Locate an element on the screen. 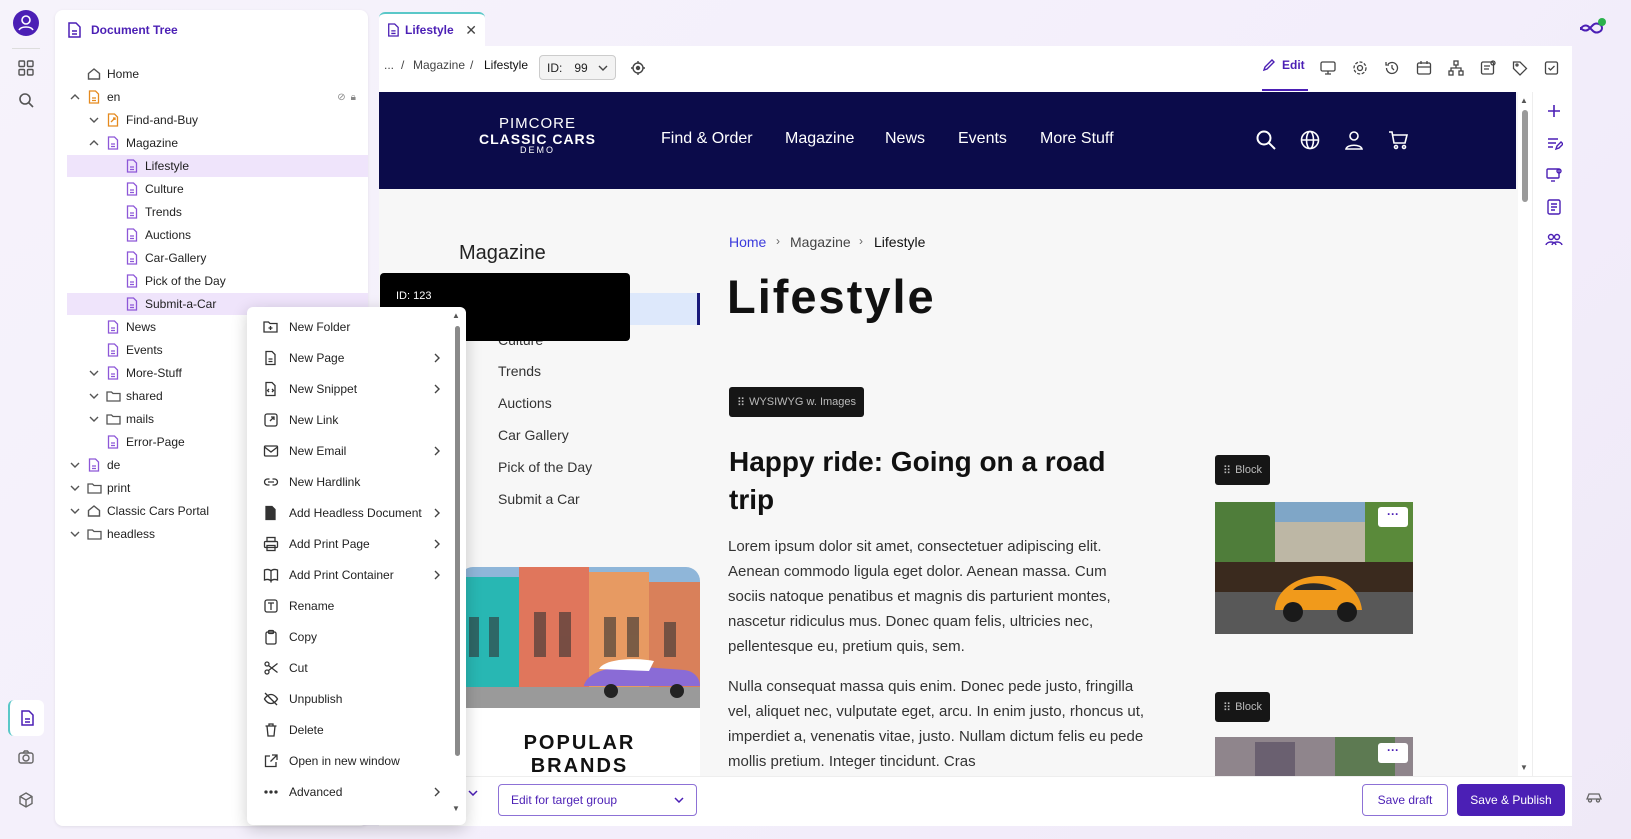 The image size is (1631, 839). workflow-icon is located at coordinates (1552, 68).